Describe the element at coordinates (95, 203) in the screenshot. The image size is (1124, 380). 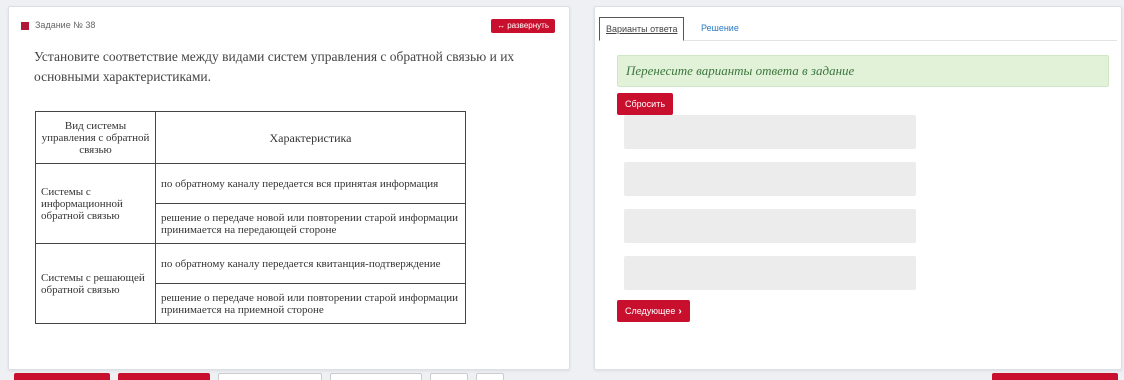
I see `system-type-cell: Системы с информационной обратной связью` at that location.